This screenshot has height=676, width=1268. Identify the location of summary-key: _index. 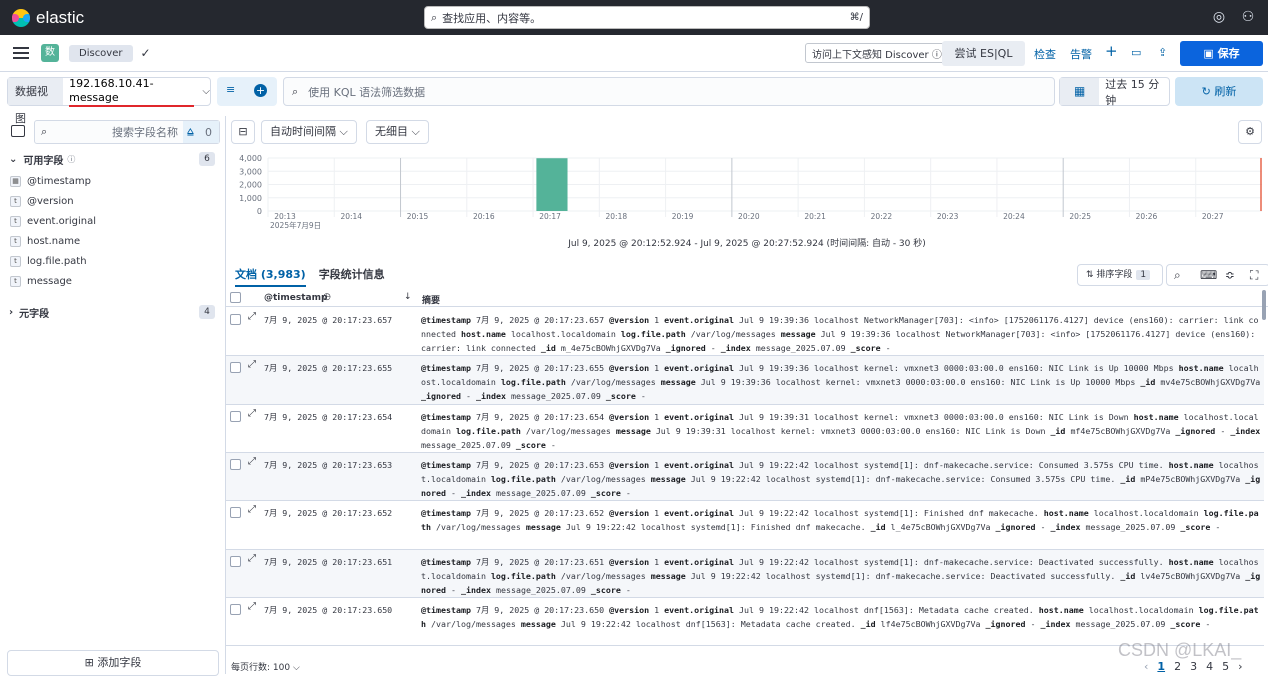
(1065, 527).